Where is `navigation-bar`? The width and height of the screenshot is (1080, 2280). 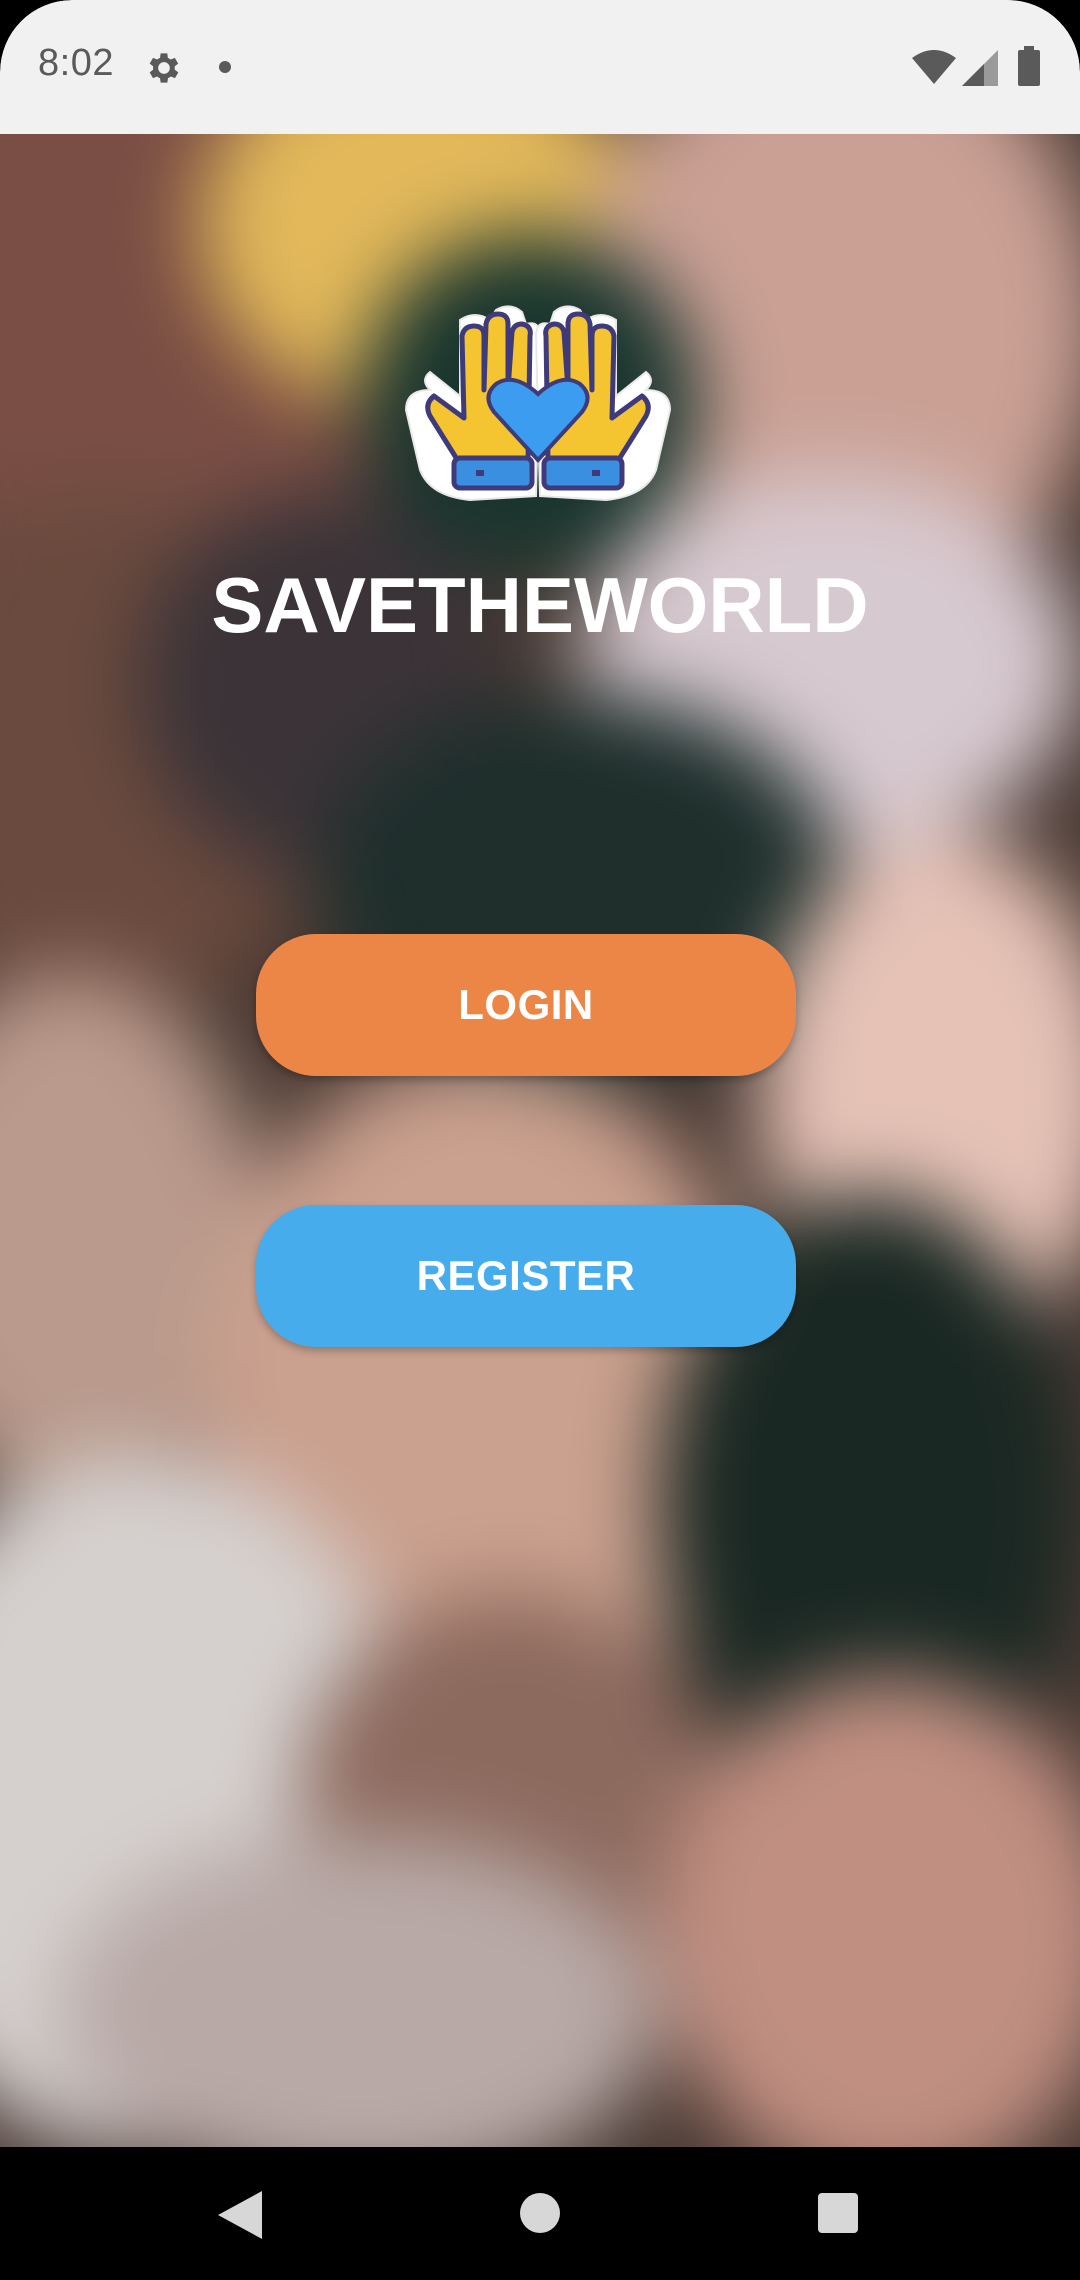
navigation-bar is located at coordinates (540, 2213).